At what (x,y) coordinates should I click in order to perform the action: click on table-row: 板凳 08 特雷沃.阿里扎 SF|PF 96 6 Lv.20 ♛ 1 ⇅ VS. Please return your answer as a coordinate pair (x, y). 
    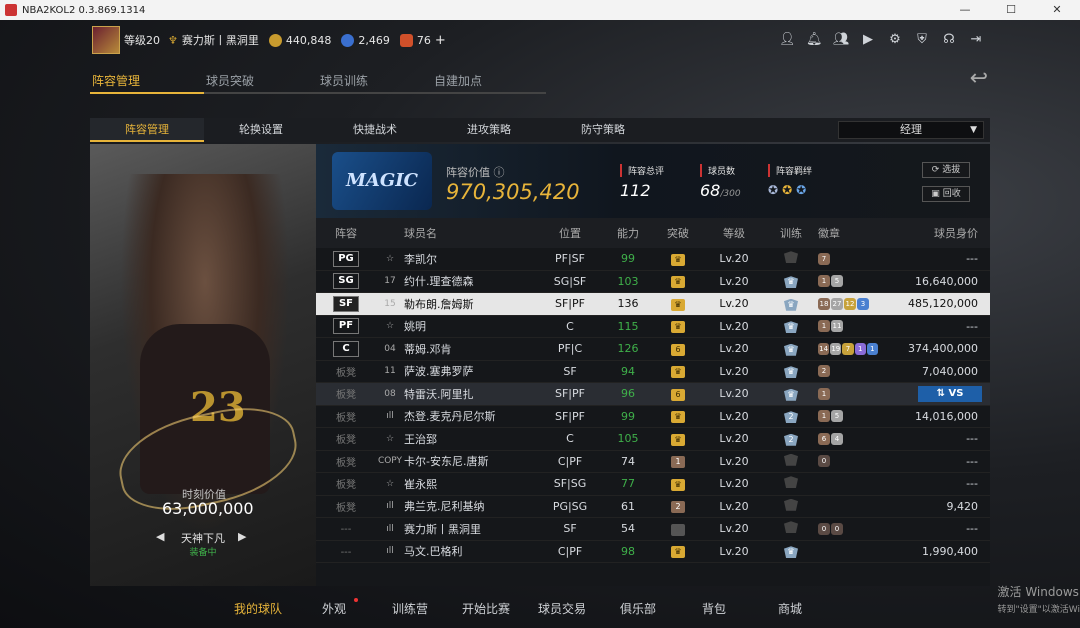
    Looking at the image, I should click on (653, 394).